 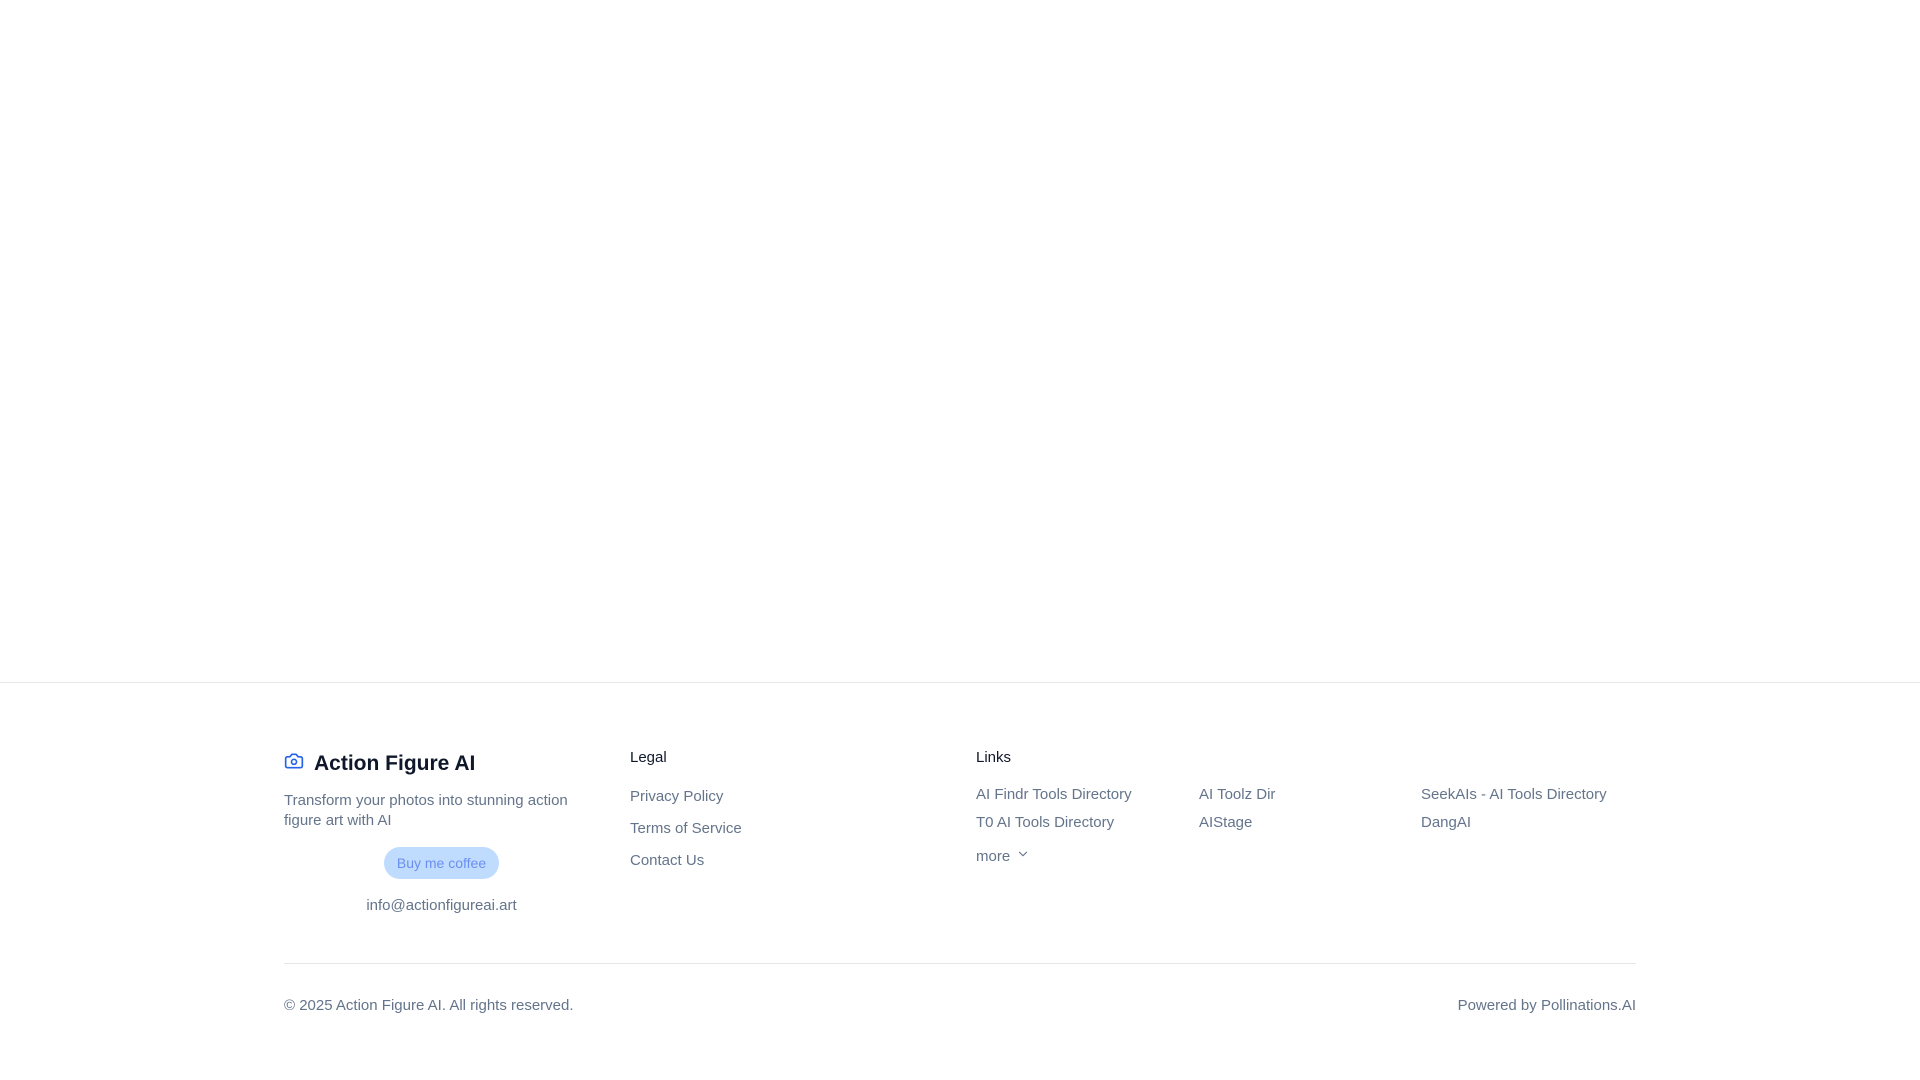 I want to click on camera-icon, so click(x=294, y=764).